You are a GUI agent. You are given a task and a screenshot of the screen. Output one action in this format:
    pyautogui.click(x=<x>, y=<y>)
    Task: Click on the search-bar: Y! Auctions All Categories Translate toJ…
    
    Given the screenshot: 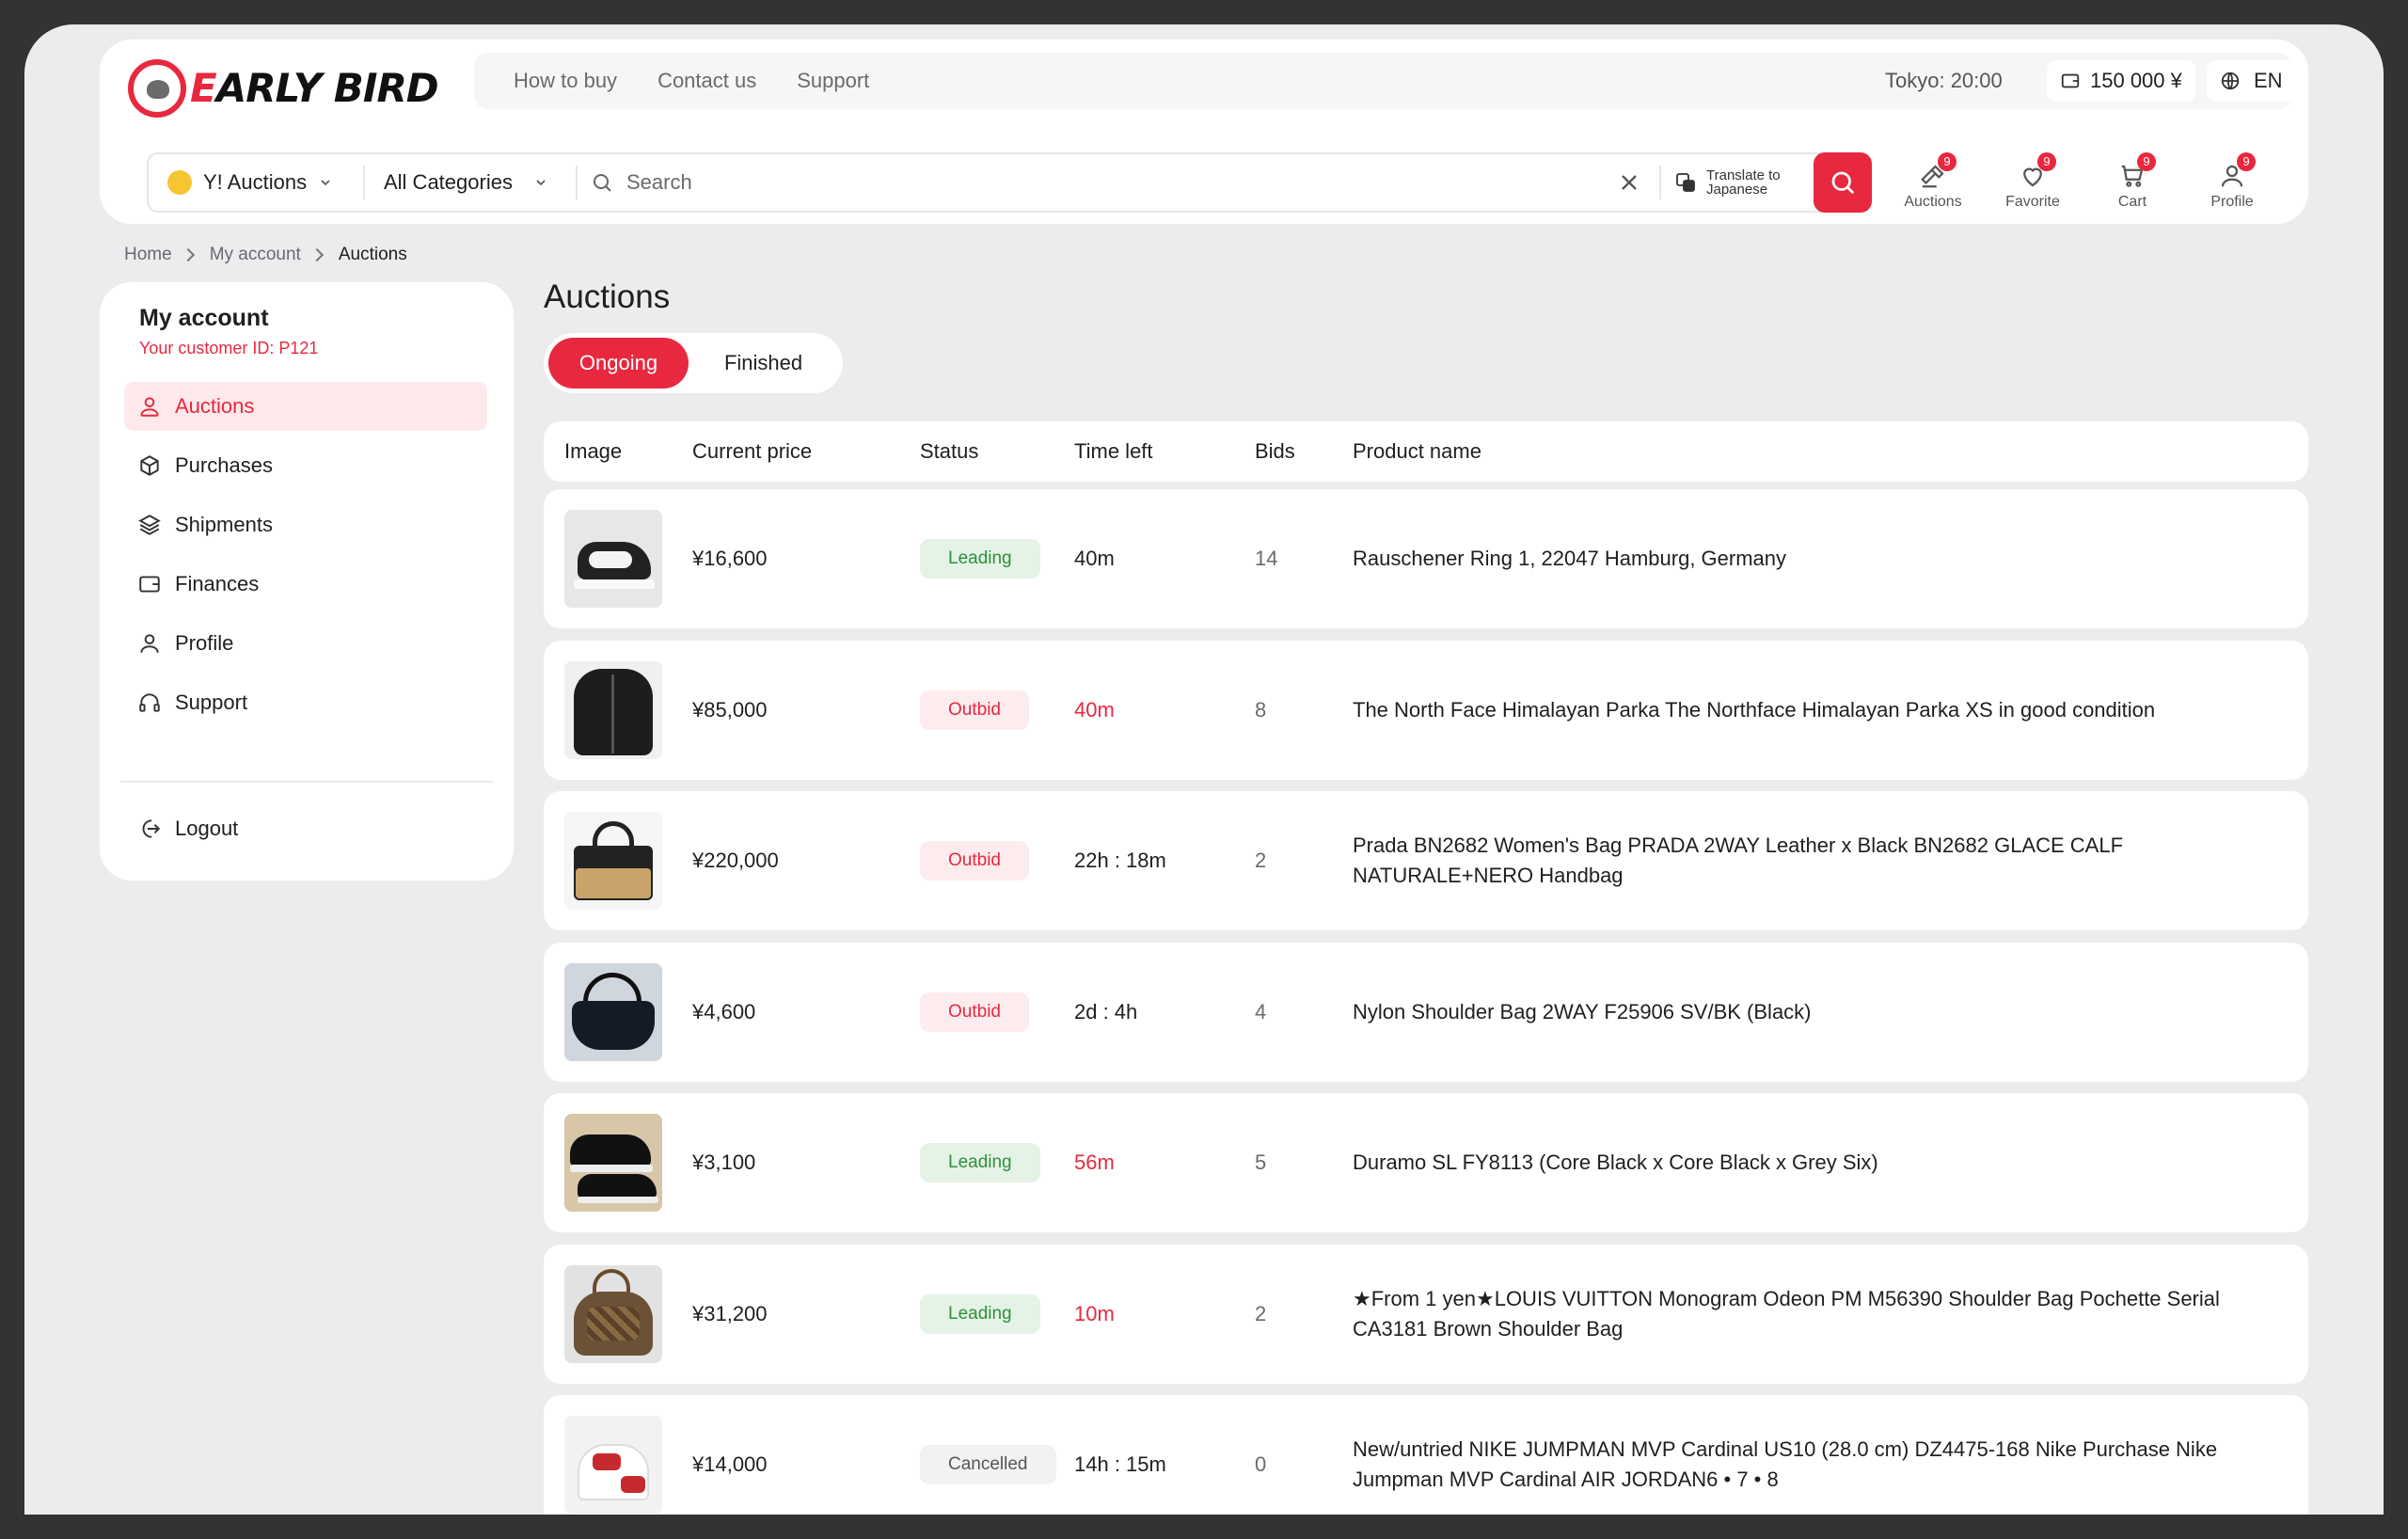 What is the action you would take?
    pyautogui.click(x=1010, y=182)
    